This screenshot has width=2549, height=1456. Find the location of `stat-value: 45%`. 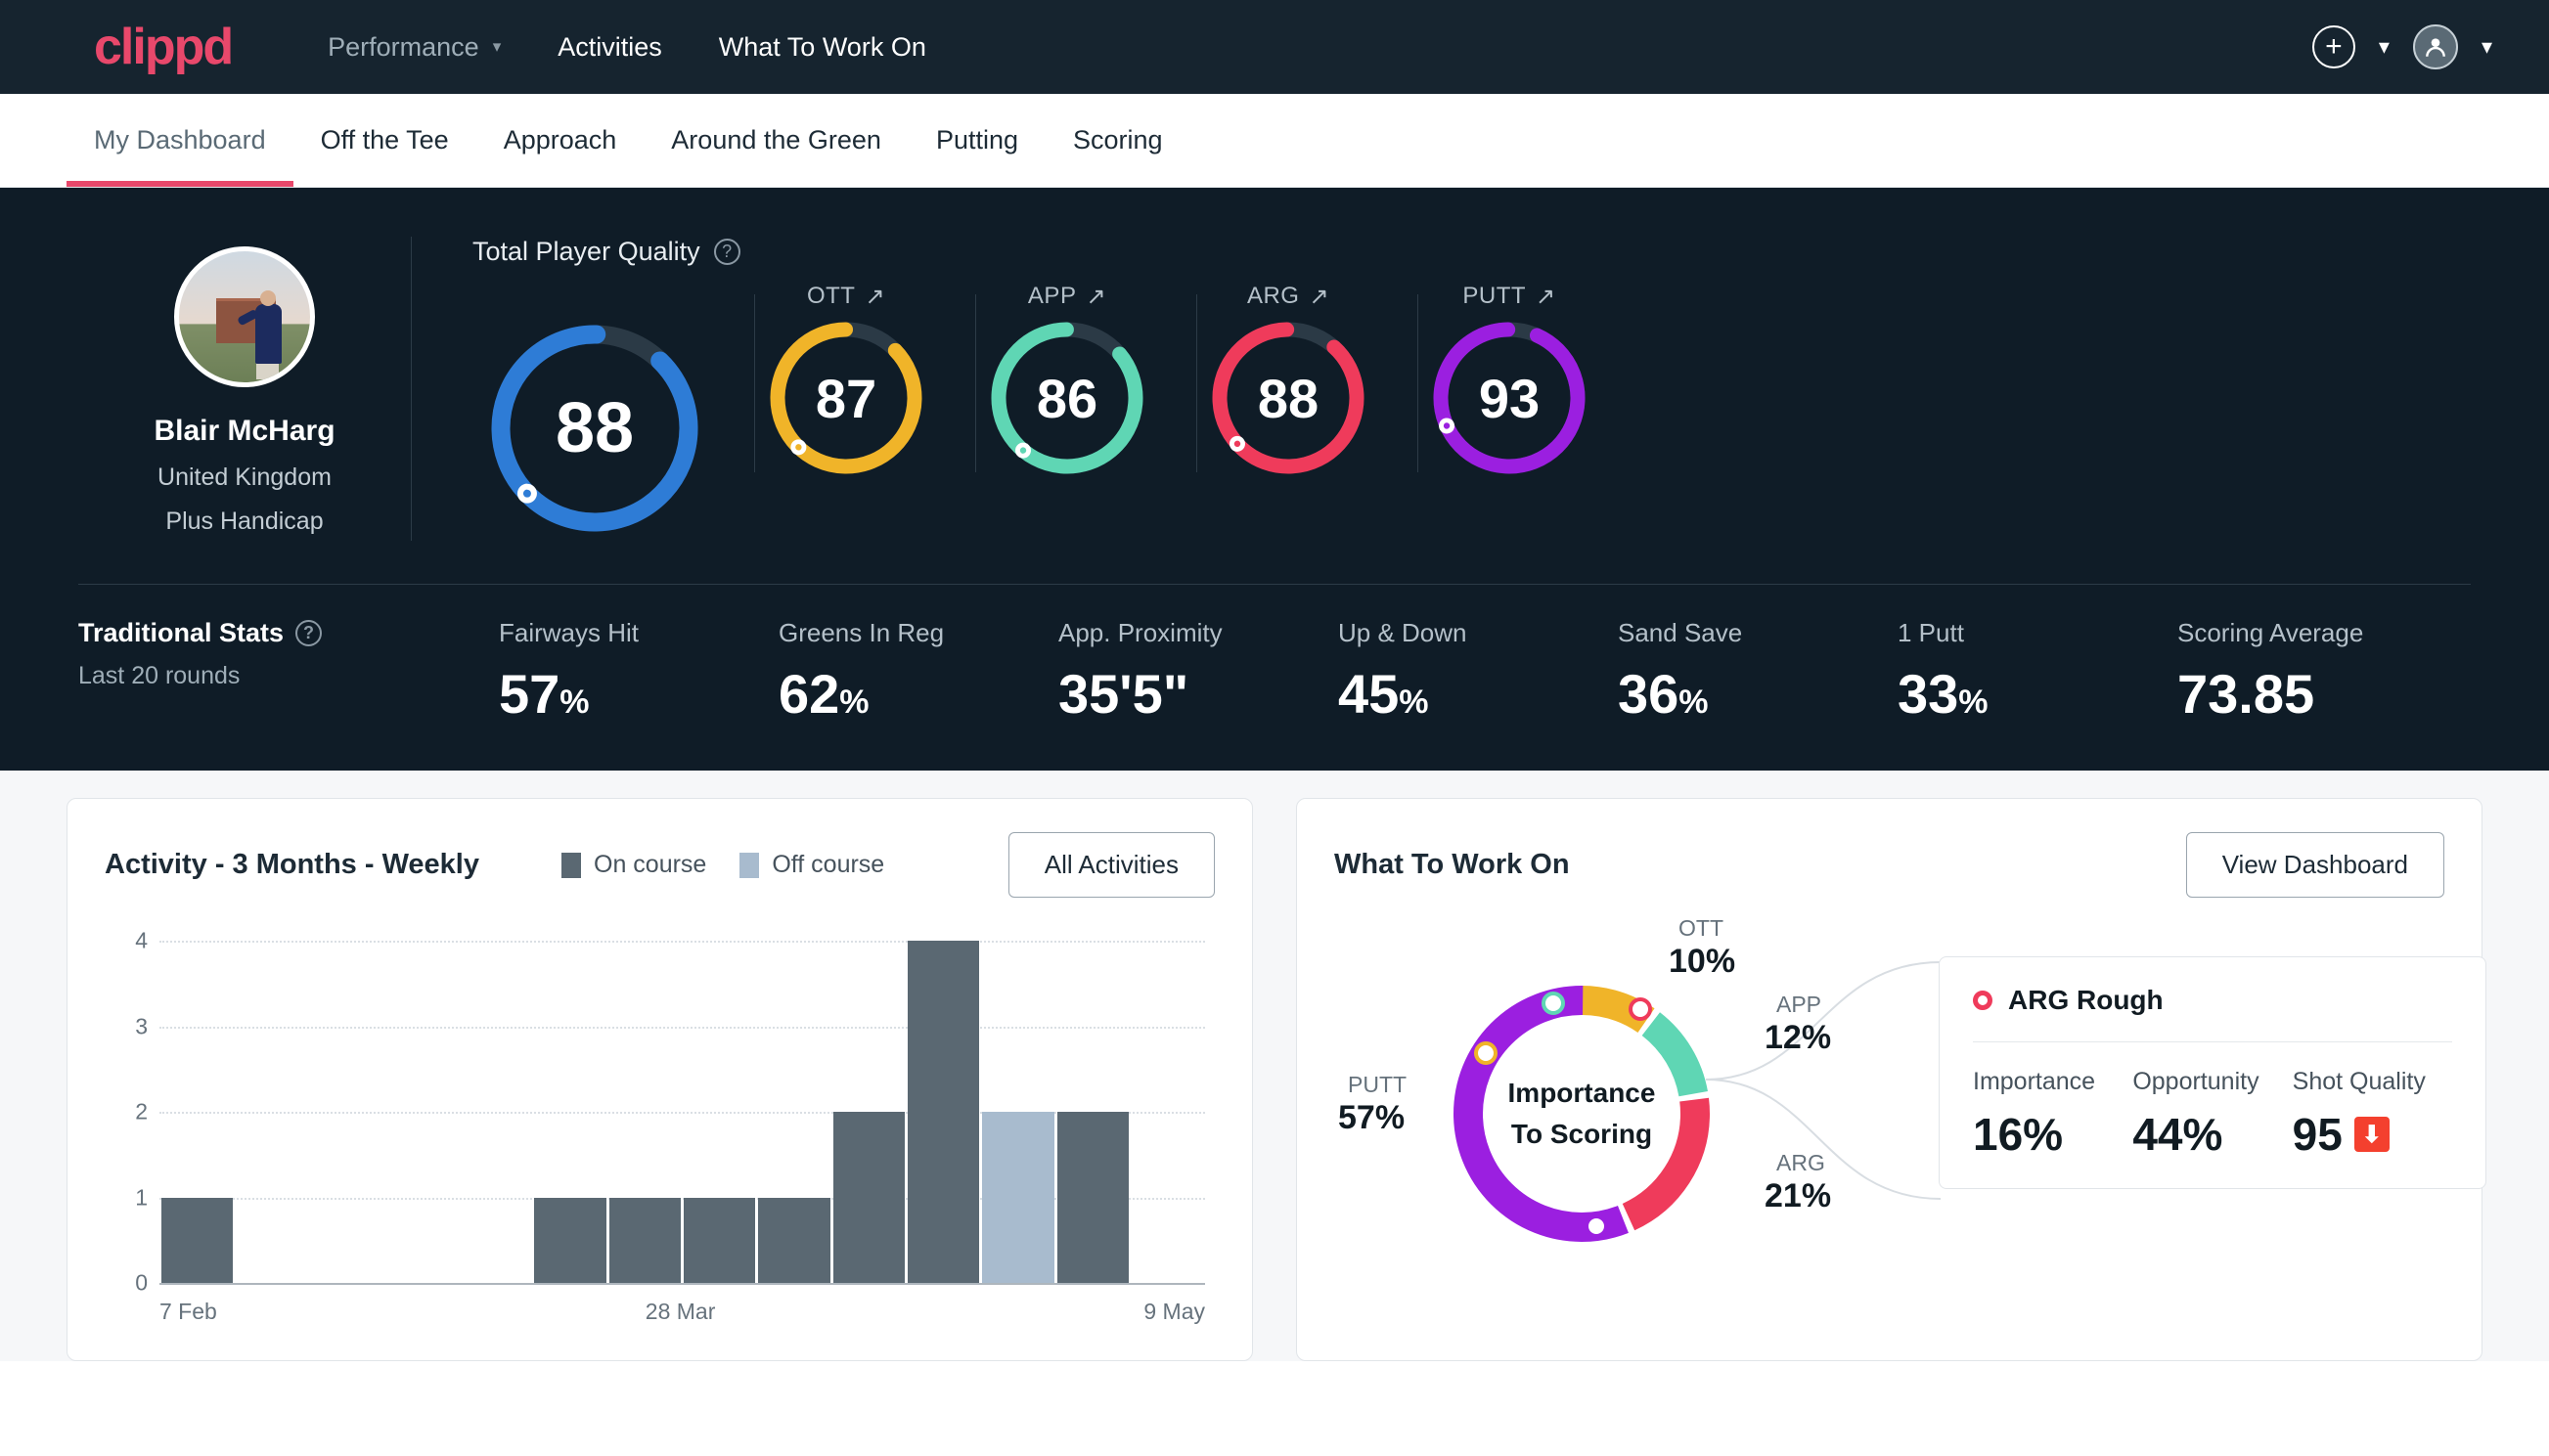

stat-value: 45% is located at coordinates (1478, 694).